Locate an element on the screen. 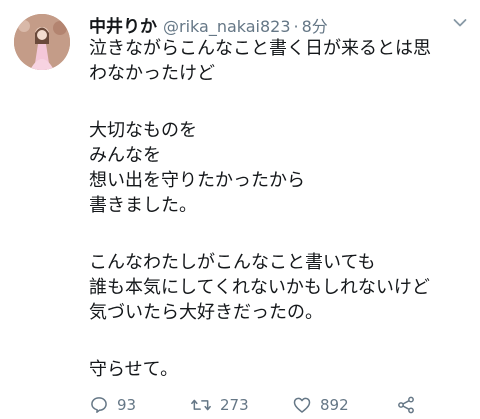  share-icon is located at coordinates (406, 405).